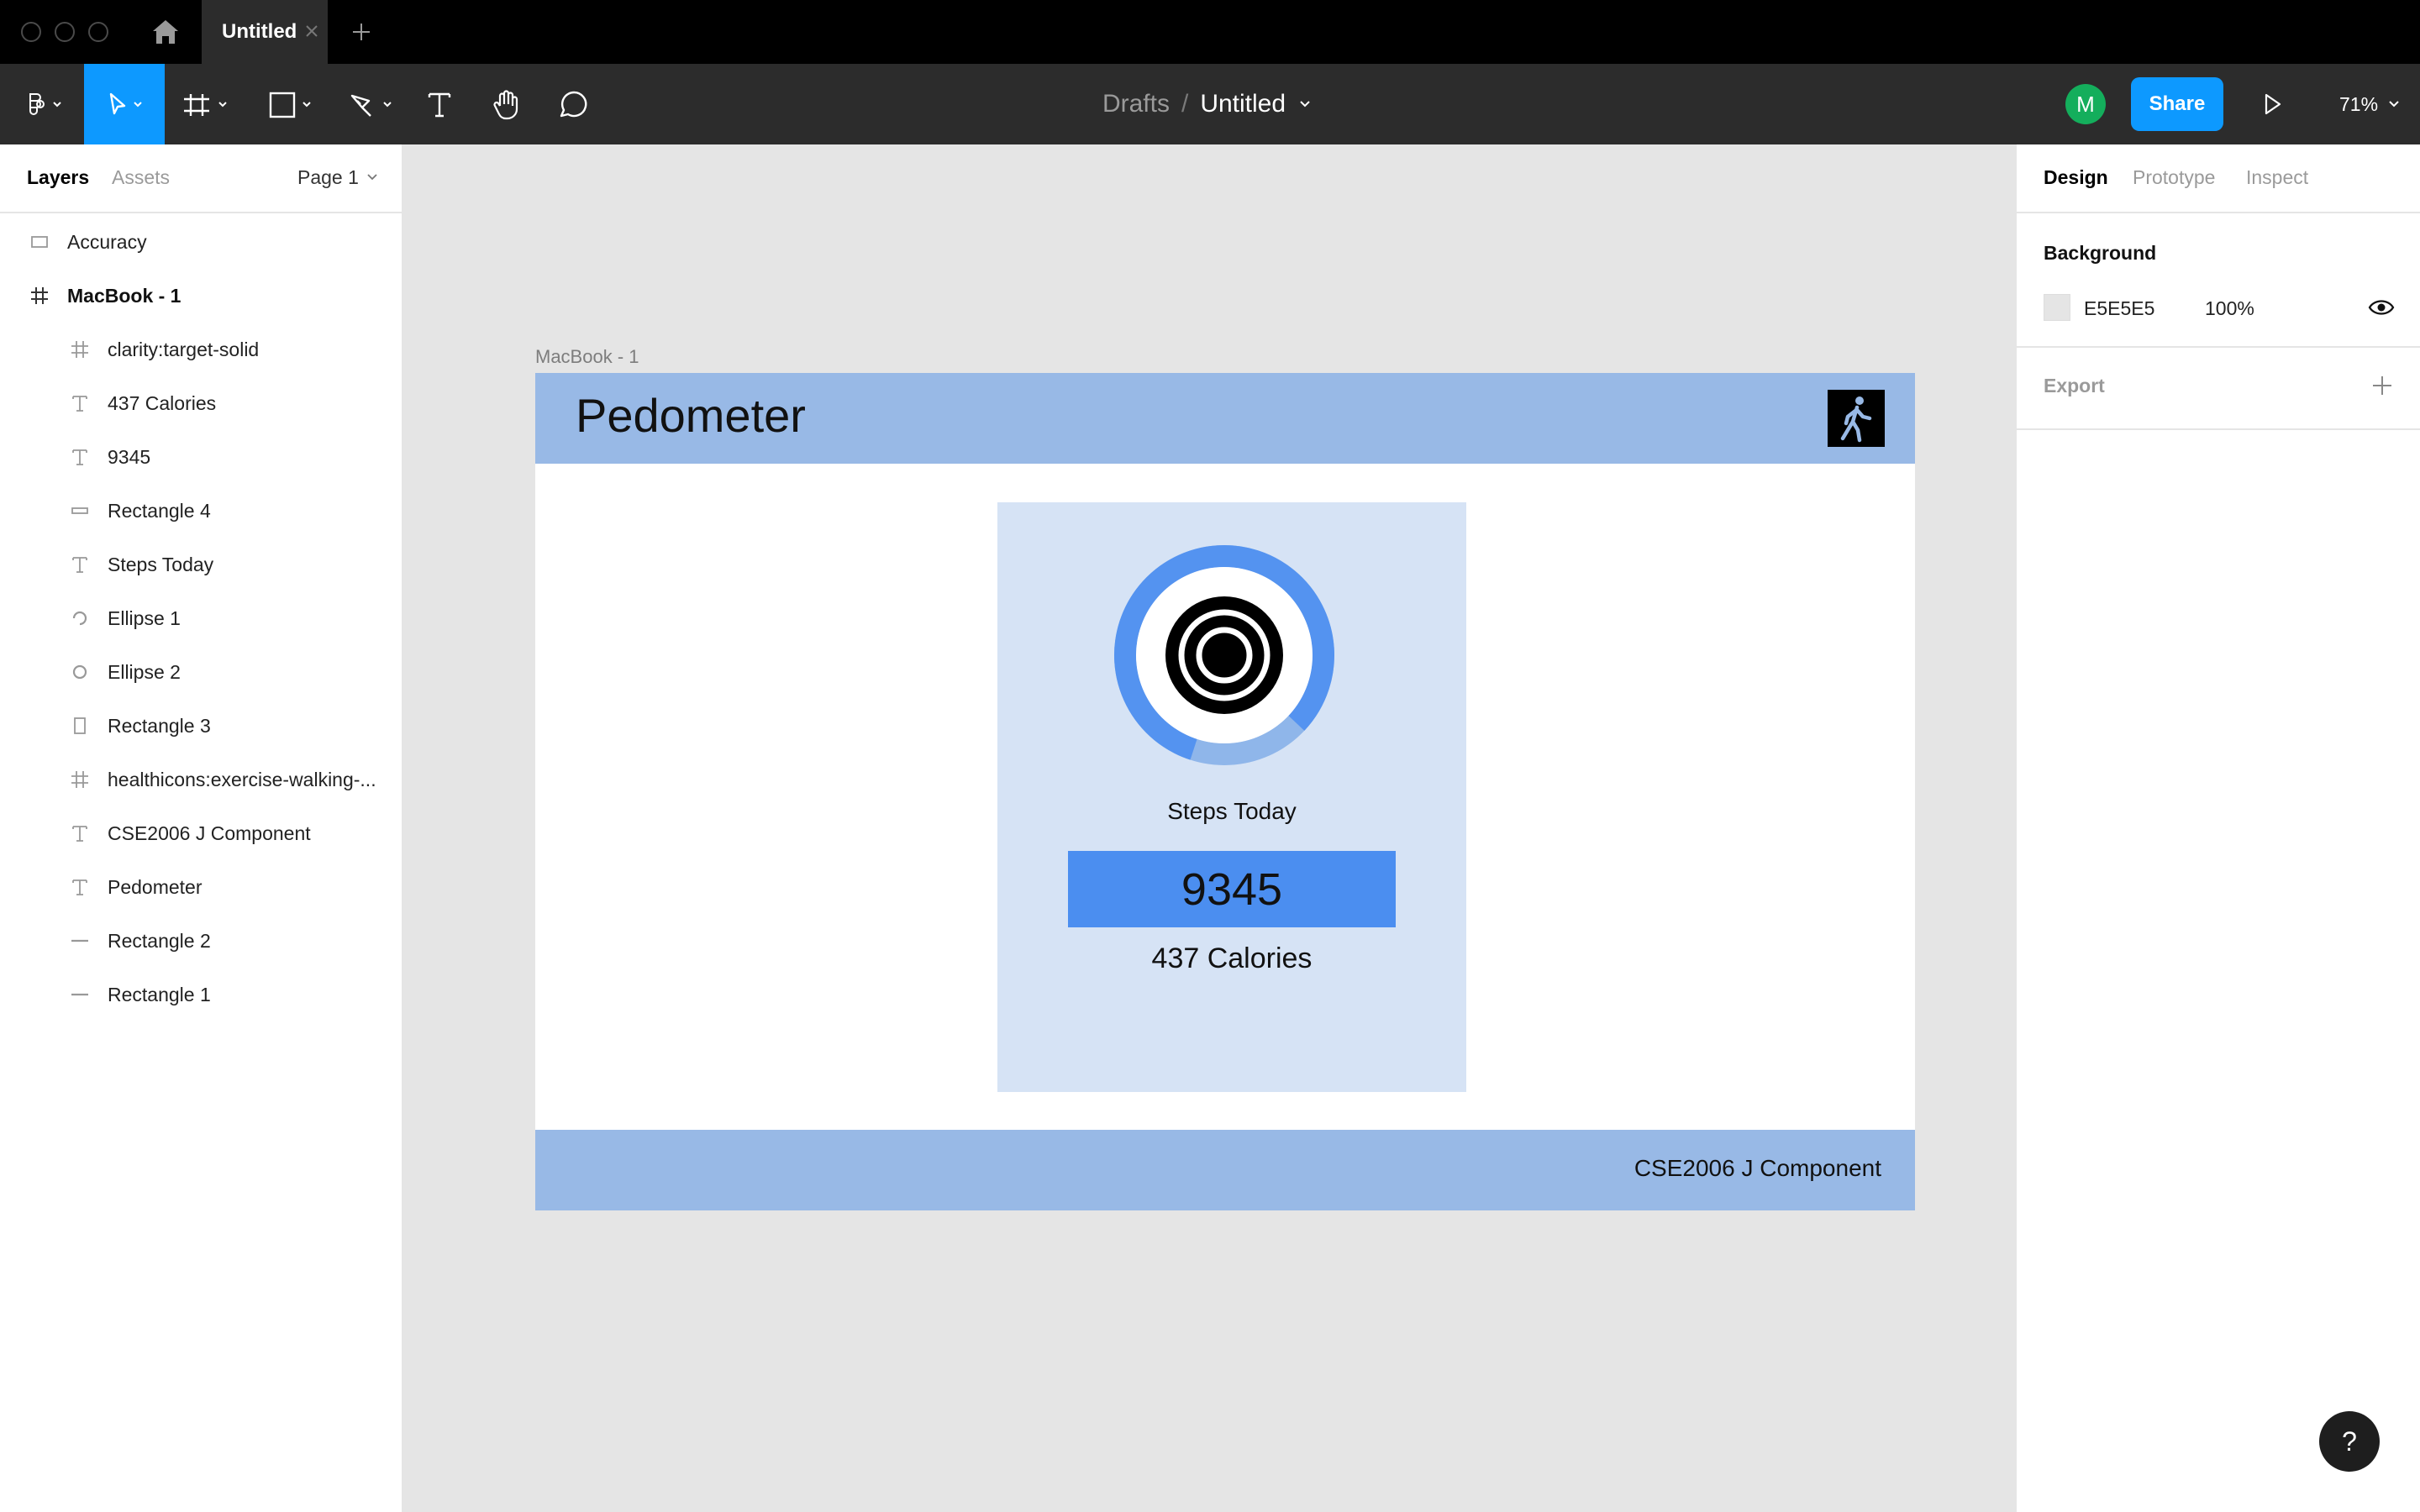 This screenshot has height=1512, width=2420. I want to click on layer-name: Rectangle 4, so click(159, 510).